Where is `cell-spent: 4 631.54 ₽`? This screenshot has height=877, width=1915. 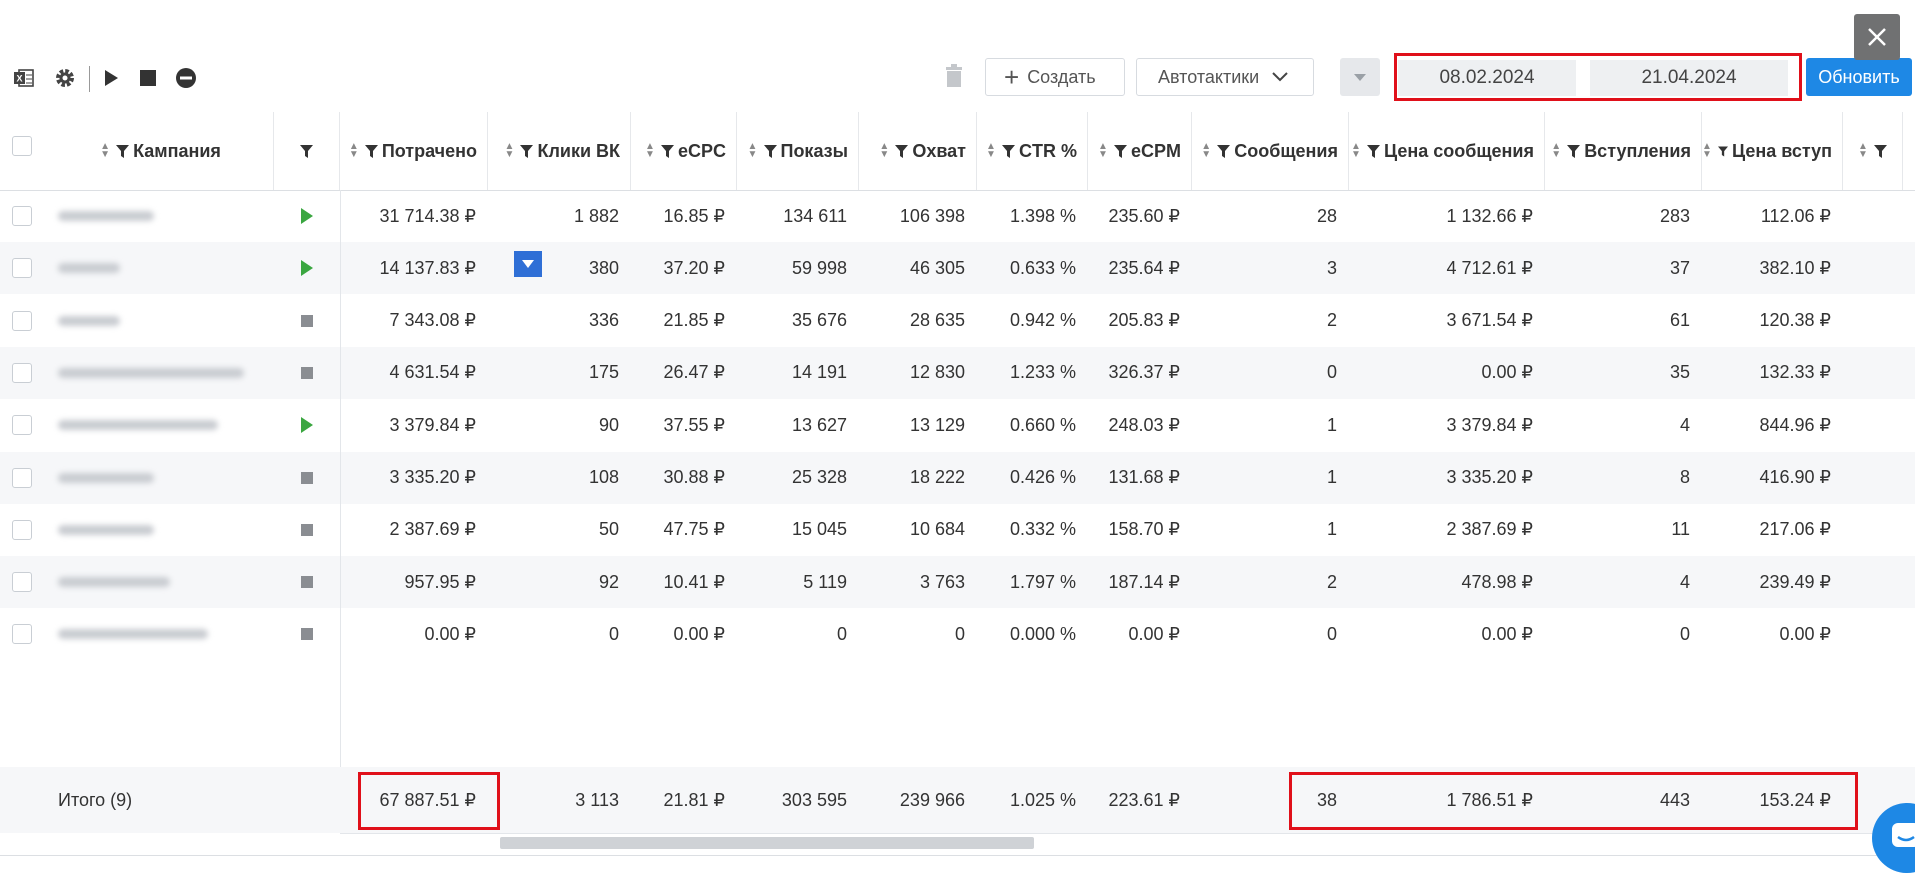 cell-spent: 4 631.54 ₽ is located at coordinates (432, 372).